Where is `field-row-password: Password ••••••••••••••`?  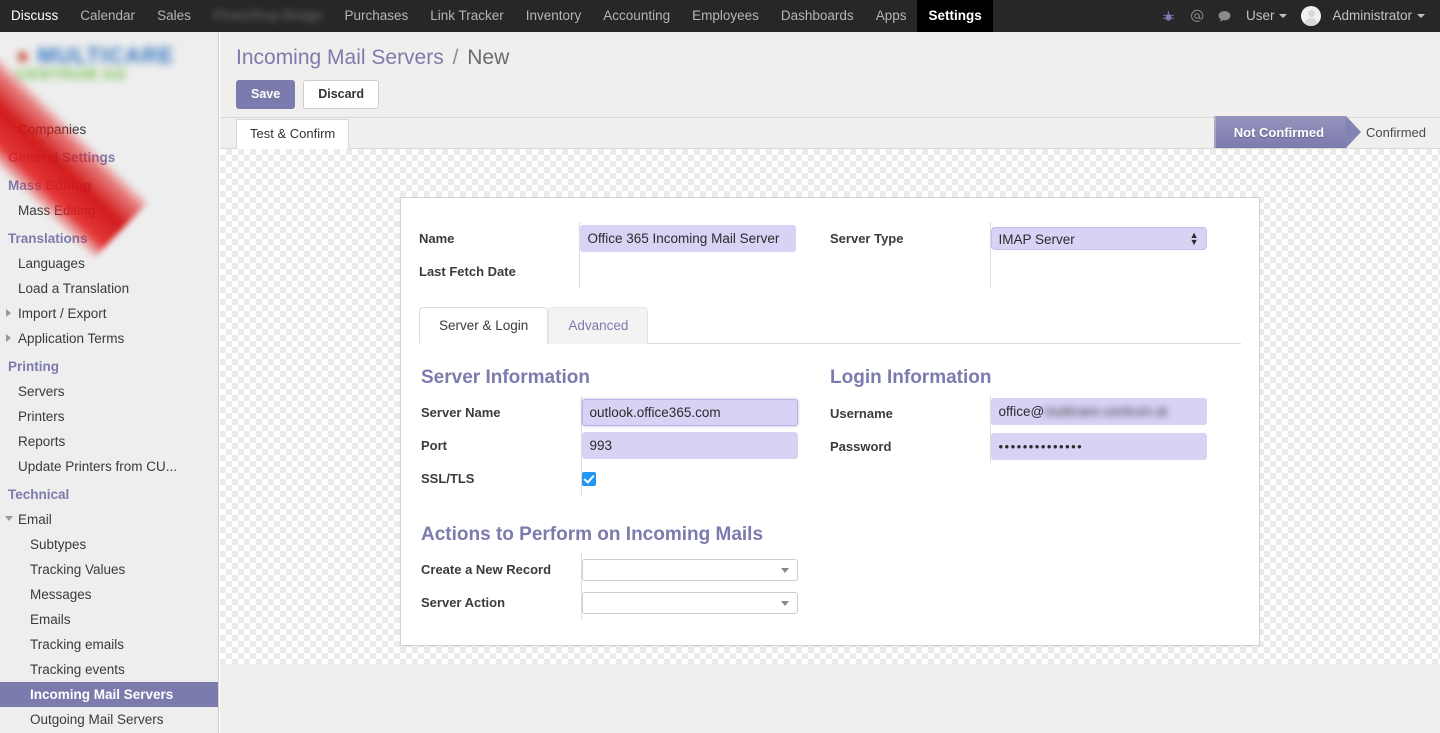 field-row-password: Password •••••••••••••• is located at coordinates (1034, 446).